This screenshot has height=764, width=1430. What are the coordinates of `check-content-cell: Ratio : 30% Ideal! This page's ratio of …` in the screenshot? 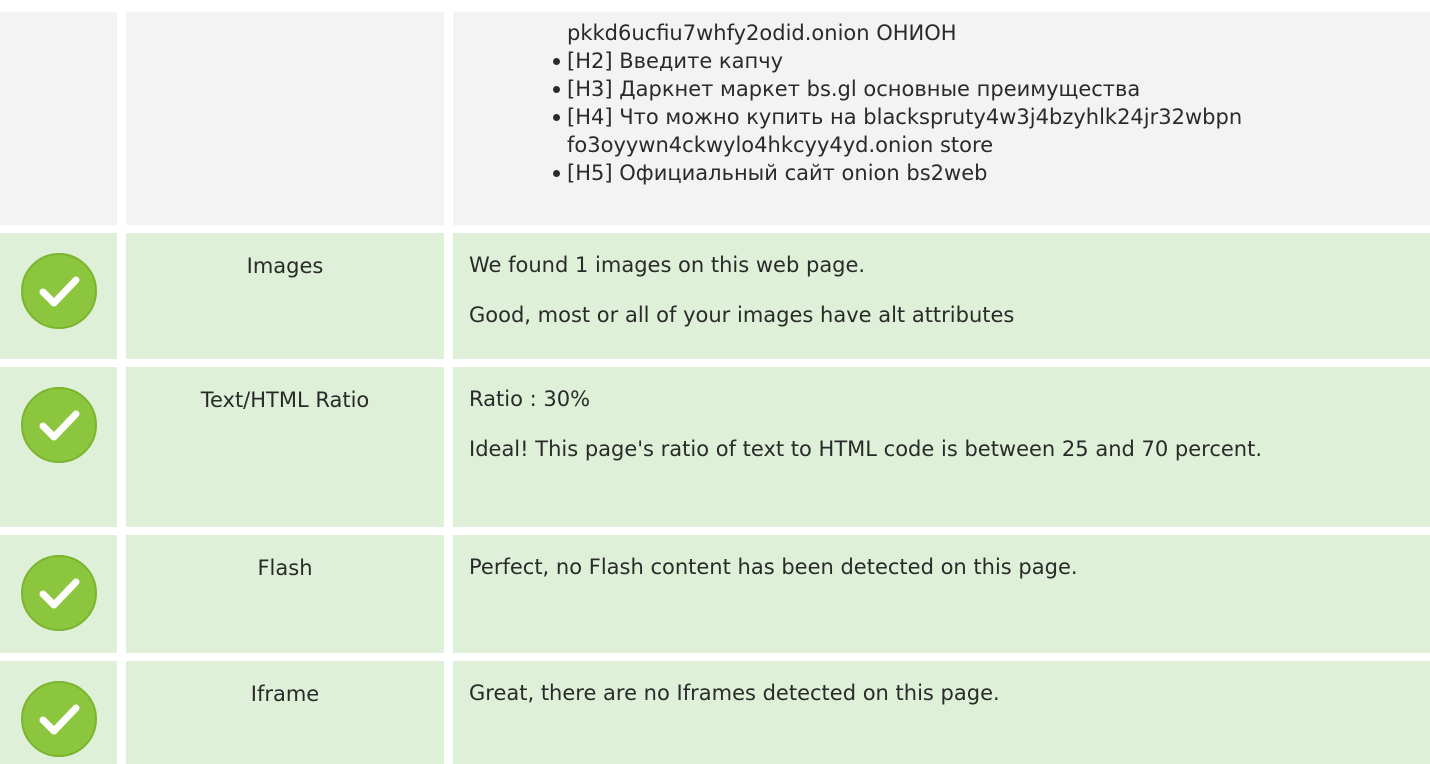 It's located at (941, 447).